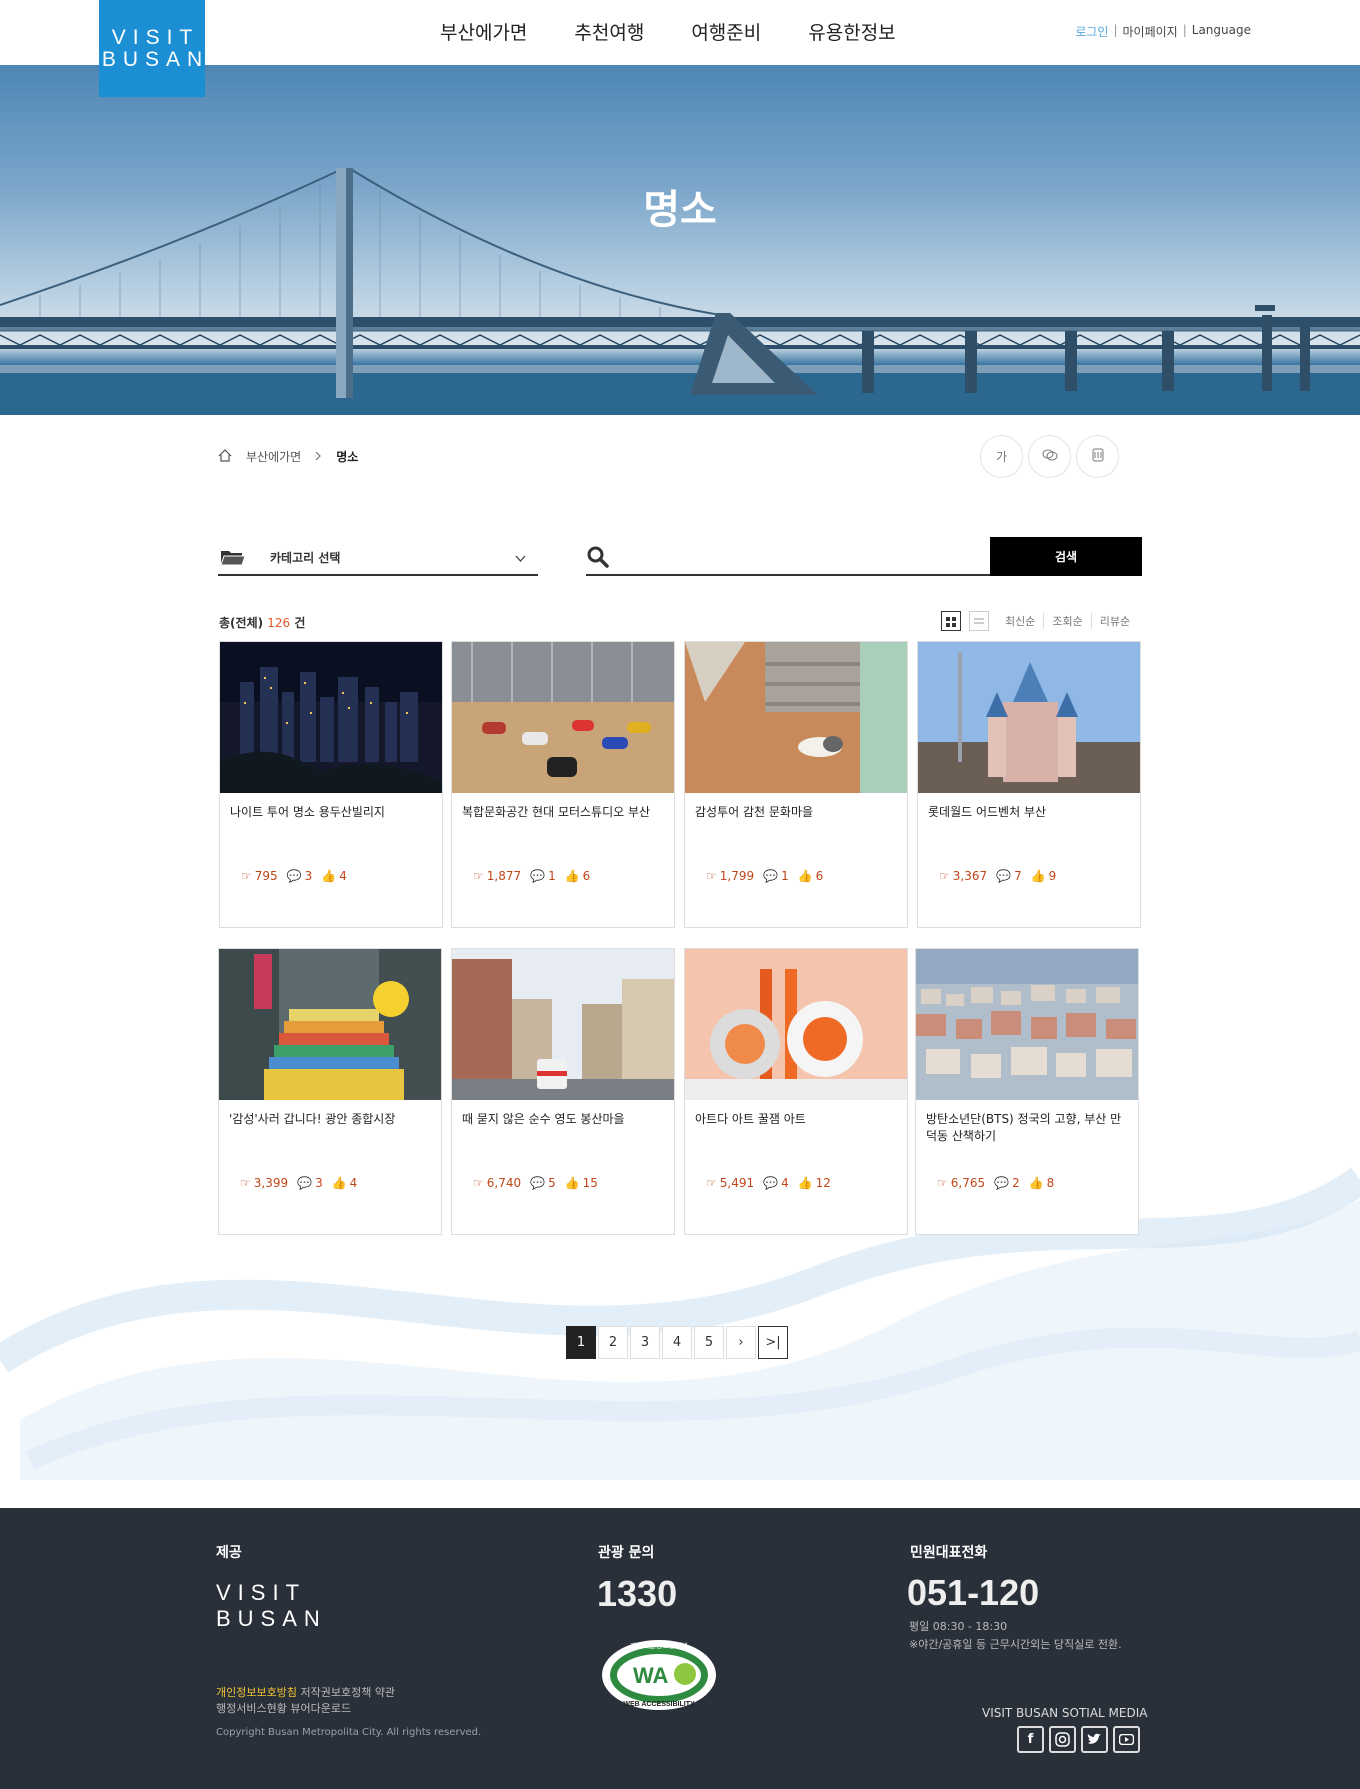 The image size is (1360, 1789). What do you see at coordinates (668, 31) in the screenshot?
I see `main-nav: 부산에가면 추천여행 여행준비 유용한정보` at bounding box center [668, 31].